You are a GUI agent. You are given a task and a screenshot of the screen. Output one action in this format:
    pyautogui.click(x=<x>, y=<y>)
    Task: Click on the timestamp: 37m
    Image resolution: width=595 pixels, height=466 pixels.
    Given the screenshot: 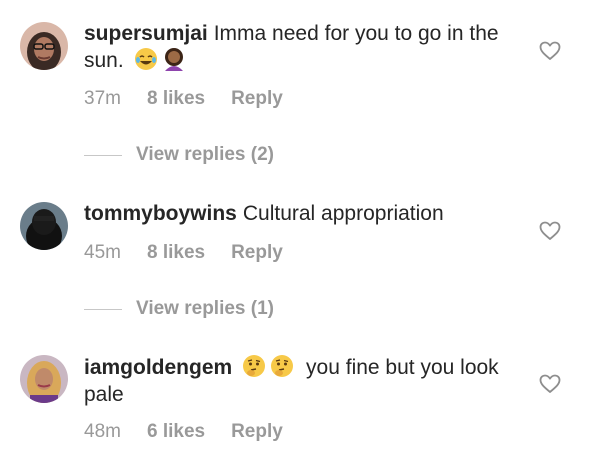 What is the action you would take?
    pyautogui.click(x=102, y=98)
    